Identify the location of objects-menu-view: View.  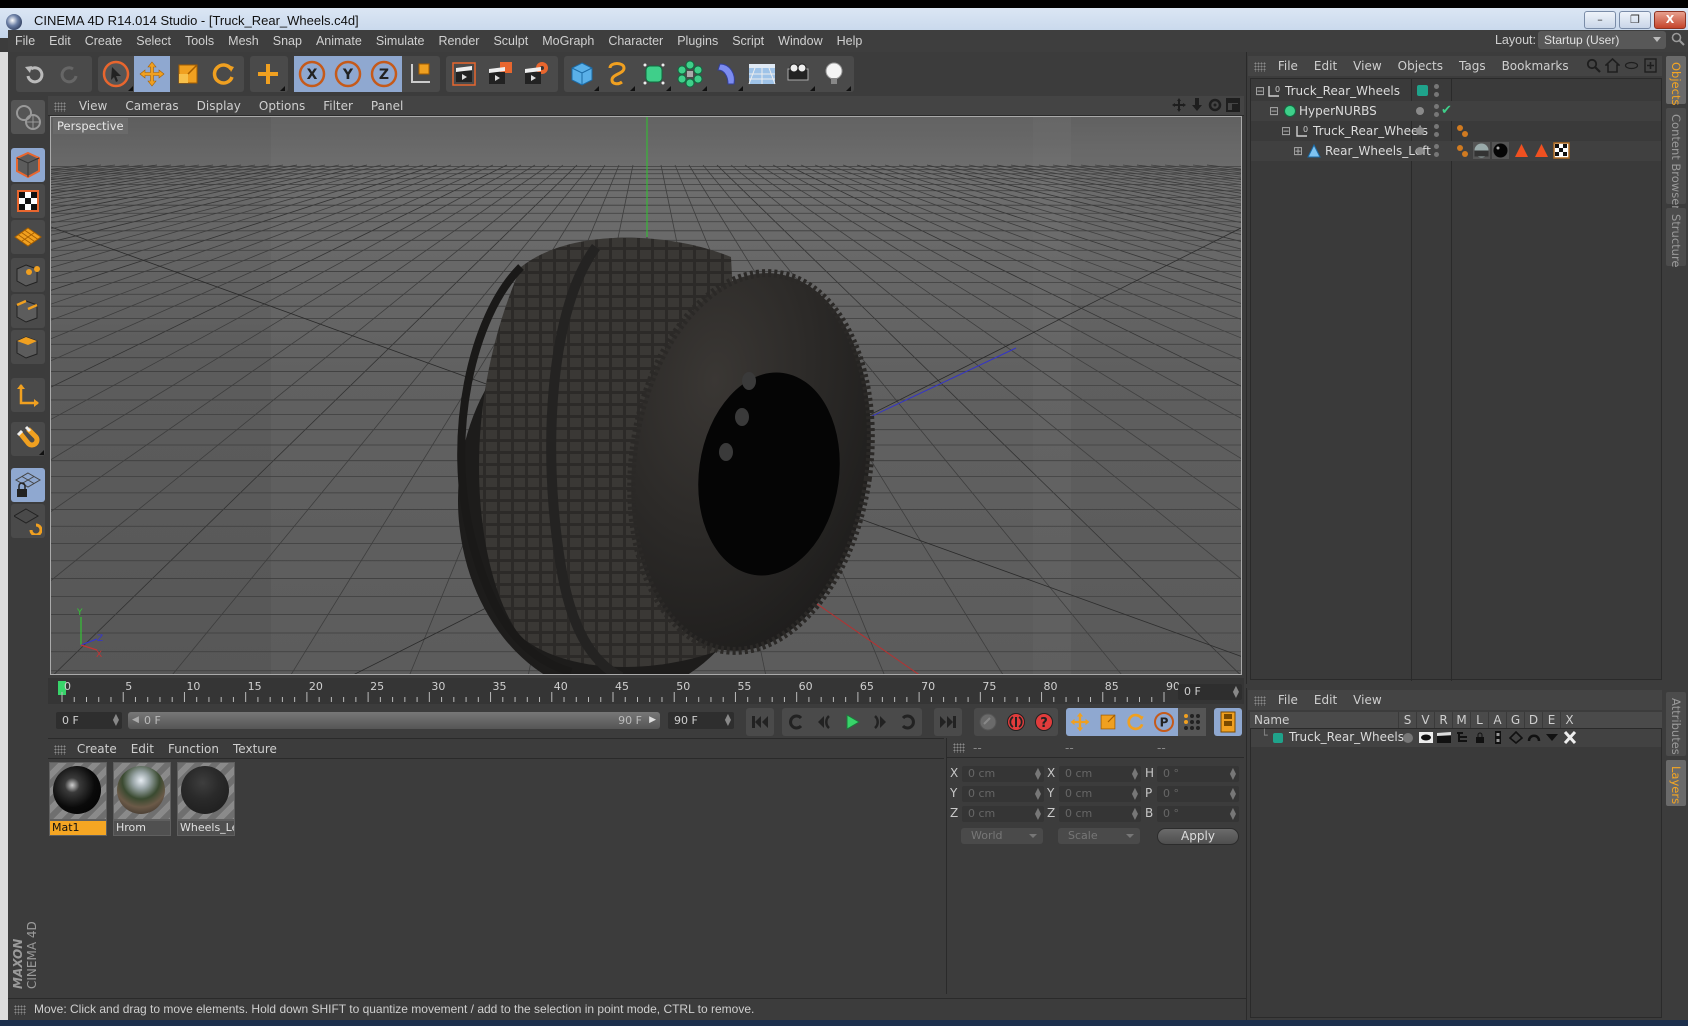
(1367, 66).